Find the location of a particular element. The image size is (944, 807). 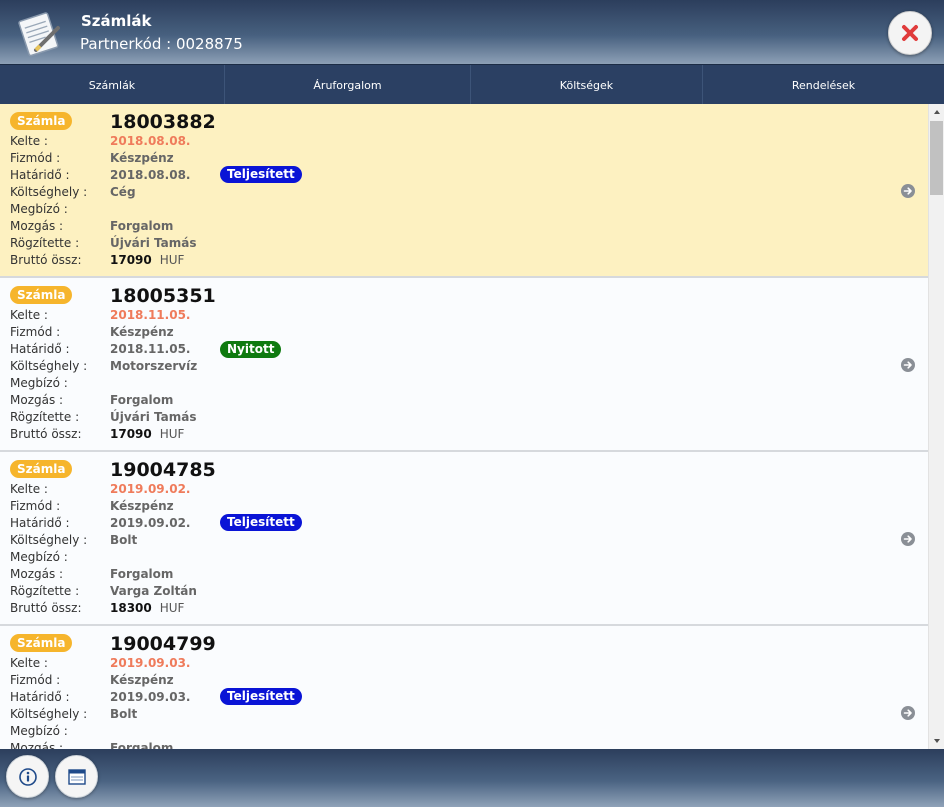

calendar-button is located at coordinates (76, 776).